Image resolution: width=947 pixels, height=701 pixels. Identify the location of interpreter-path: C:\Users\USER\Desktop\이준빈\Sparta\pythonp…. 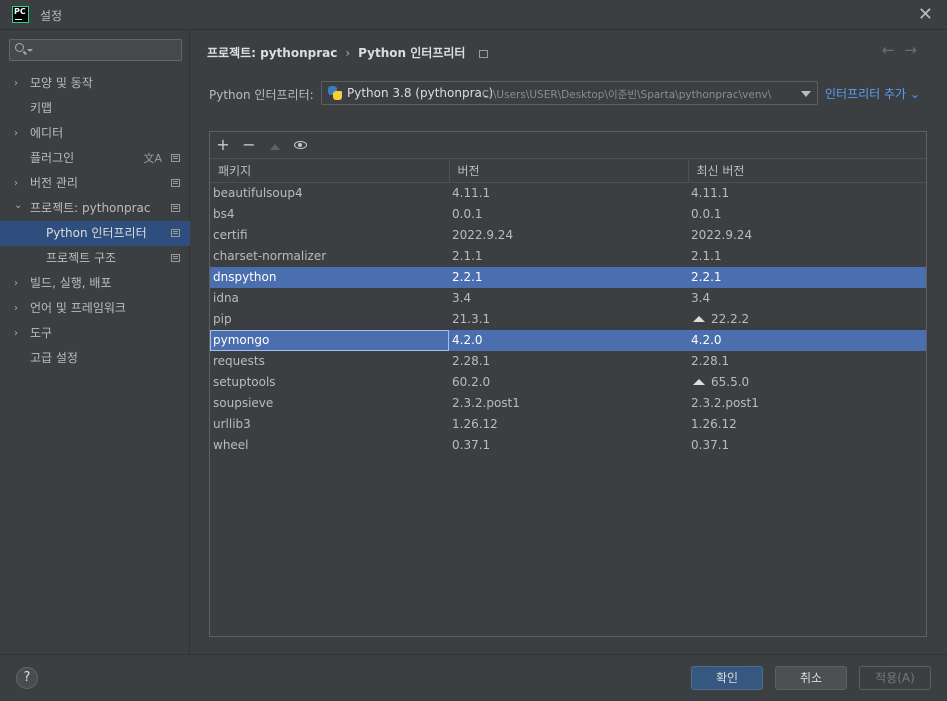
(627, 95).